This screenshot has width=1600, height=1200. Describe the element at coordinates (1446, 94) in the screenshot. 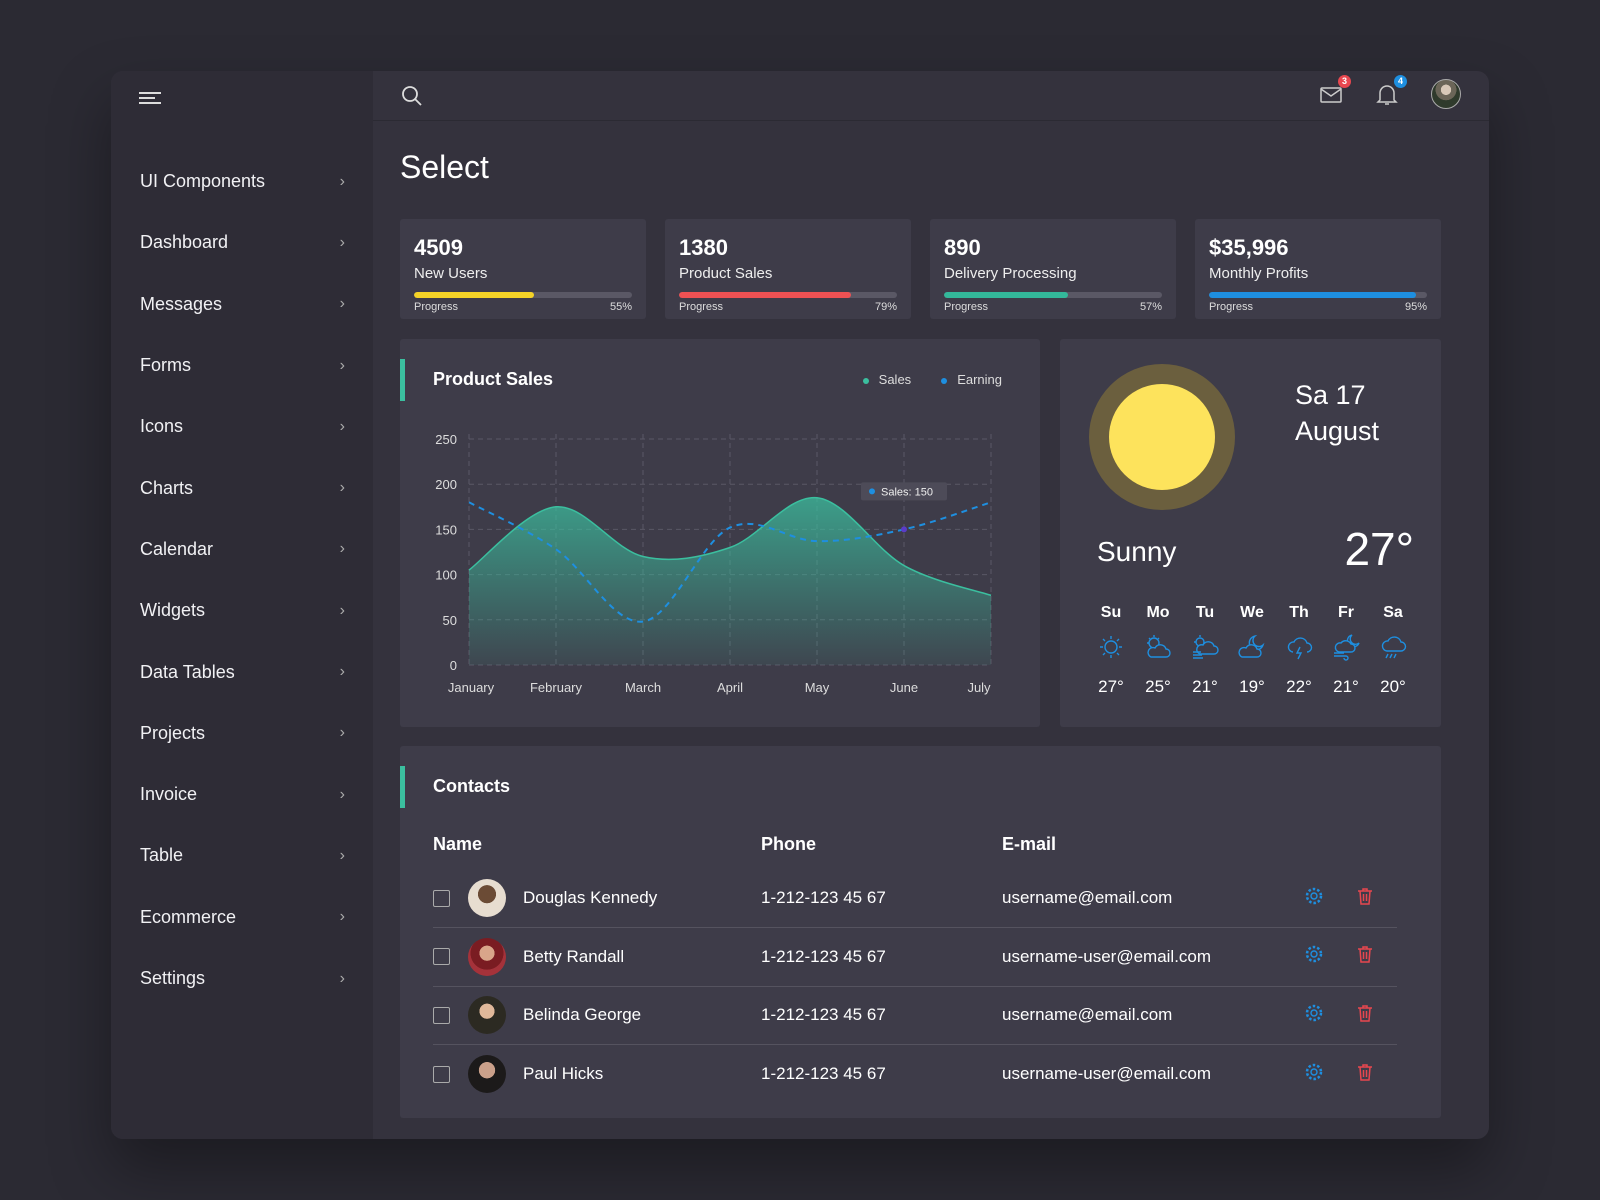

I see `user-avatar` at that location.